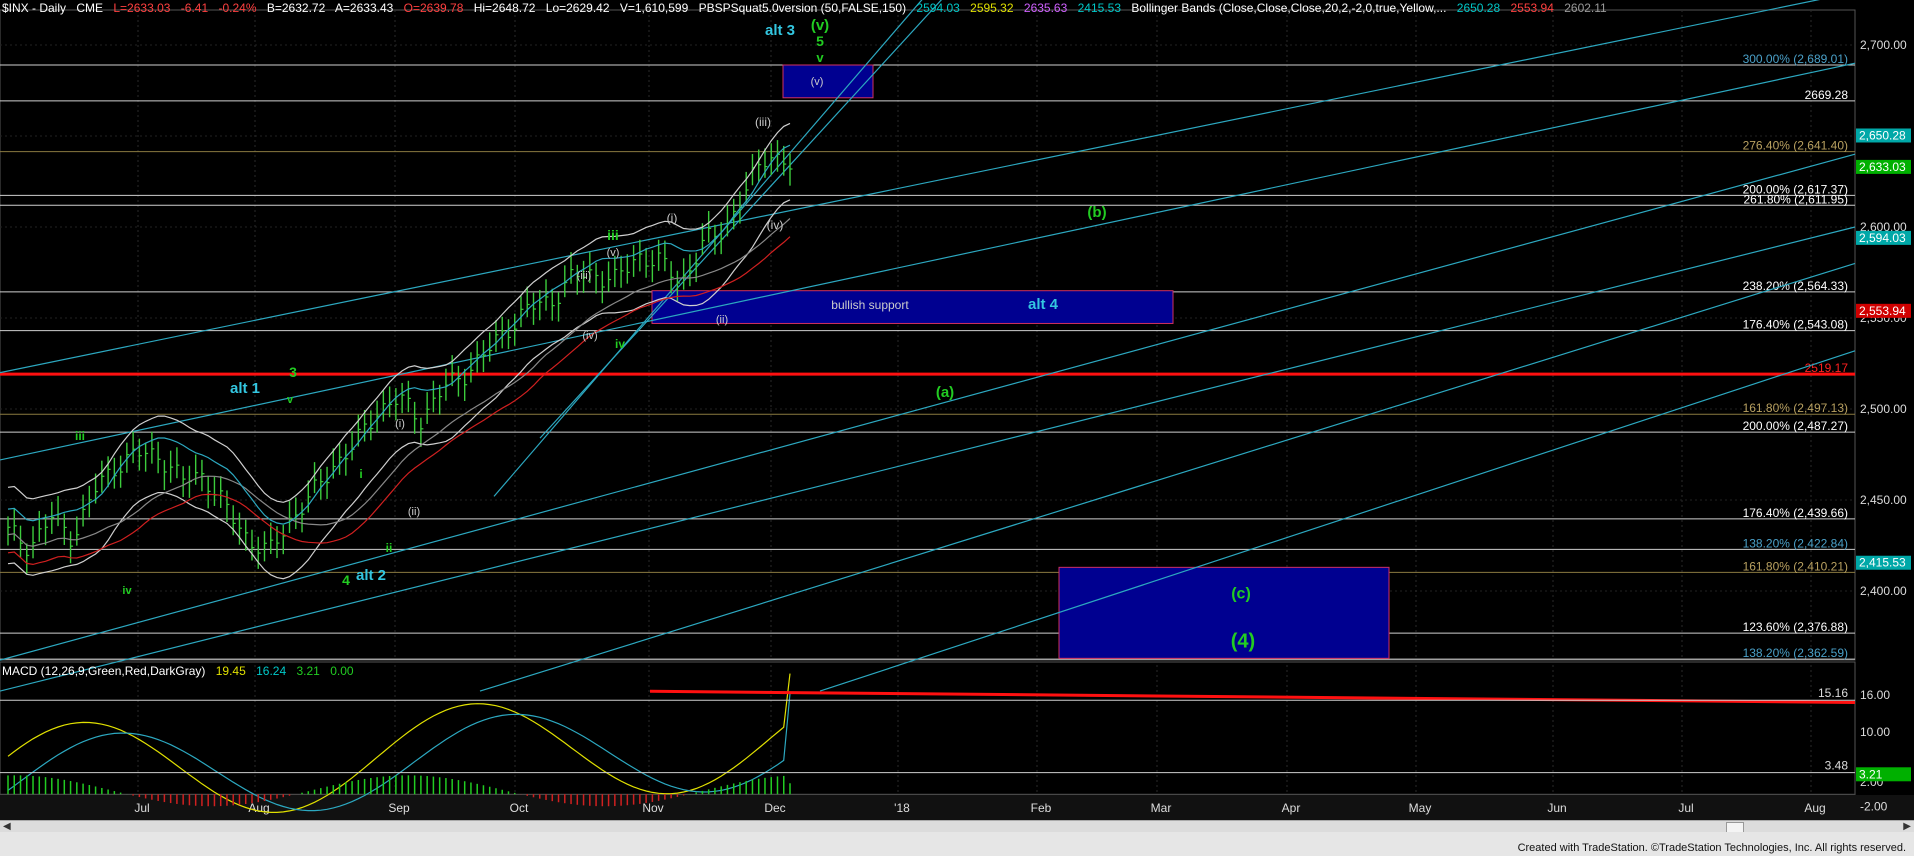 The image size is (1914, 856). What do you see at coordinates (620, 344) in the screenshot?
I see `wave-label: iv` at bounding box center [620, 344].